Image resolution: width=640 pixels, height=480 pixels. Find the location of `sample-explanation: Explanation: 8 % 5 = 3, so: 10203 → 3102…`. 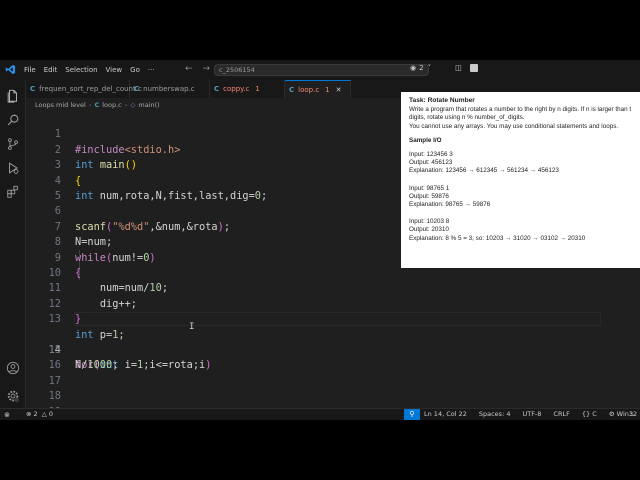

sample-explanation: Explanation: 8 % 5 = 3, so: 10203 → 3102… is located at coordinates (497, 238).